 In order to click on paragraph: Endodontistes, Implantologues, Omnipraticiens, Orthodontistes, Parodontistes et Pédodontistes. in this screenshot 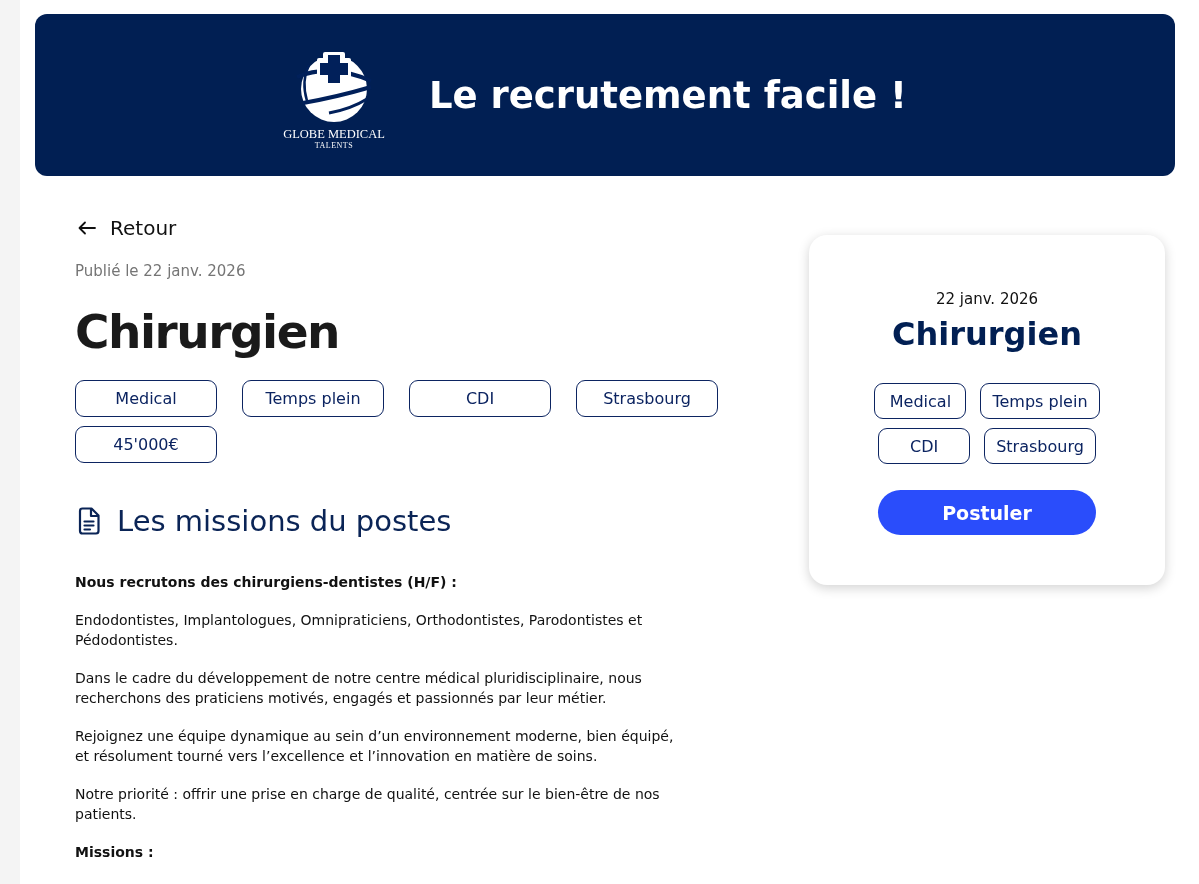, I will do `click(359, 630)`.